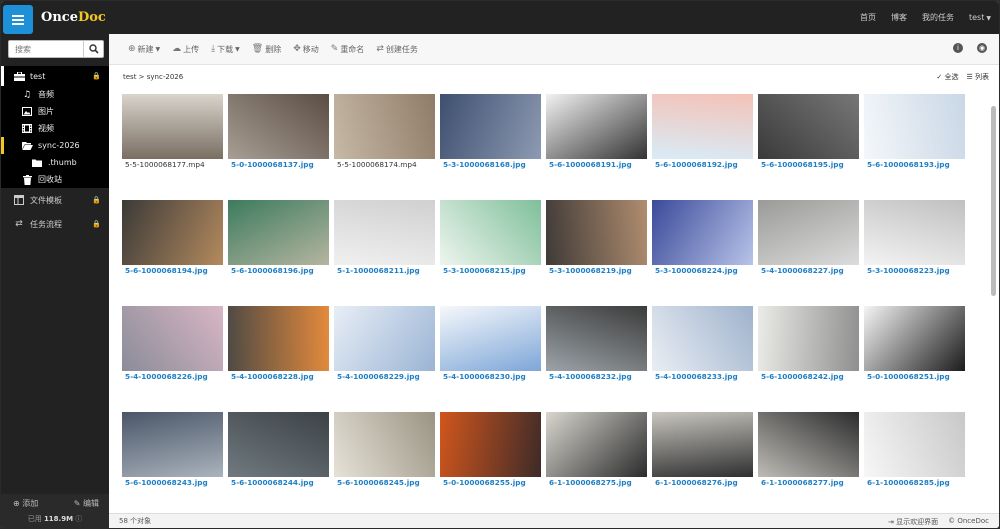 The image size is (1000, 529). What do you see at coordinates (153, 77) in the screenshot?
I see `breadcrumb: test > sync-2026` at bounding box center [153, 77].